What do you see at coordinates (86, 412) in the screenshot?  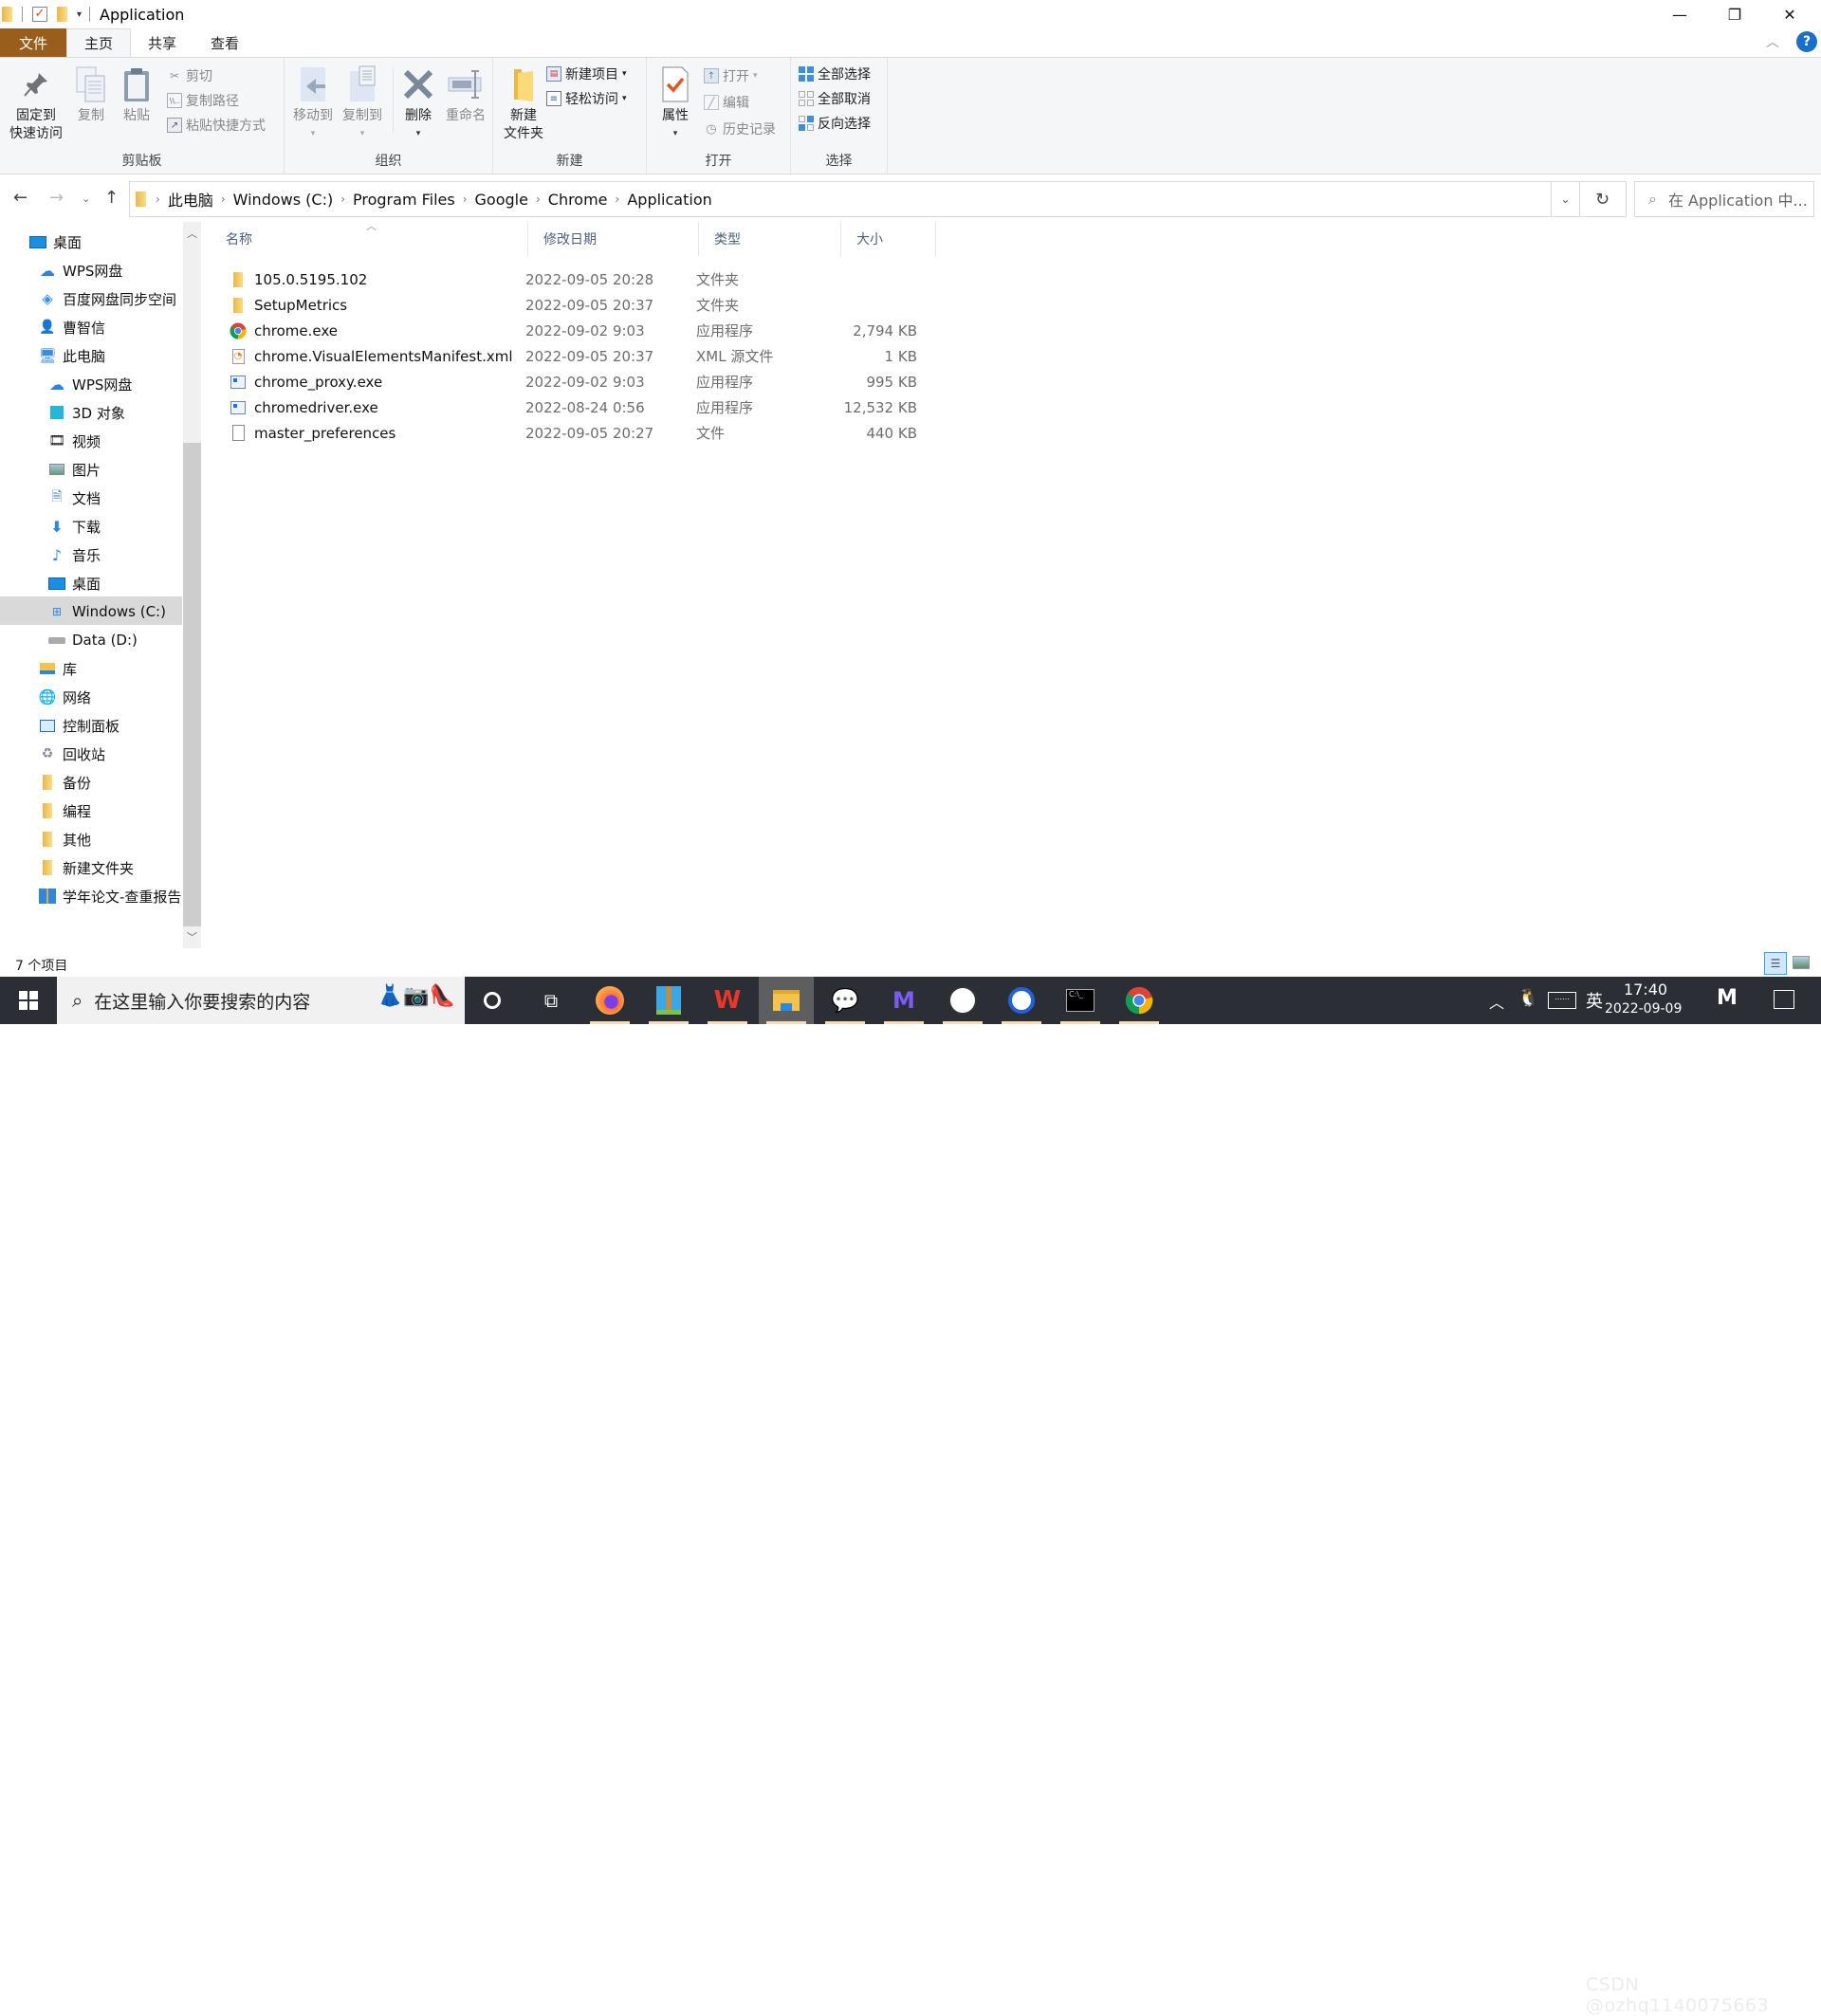 I see `nav-item: 3D 对象` at bounding box center [86, 412].